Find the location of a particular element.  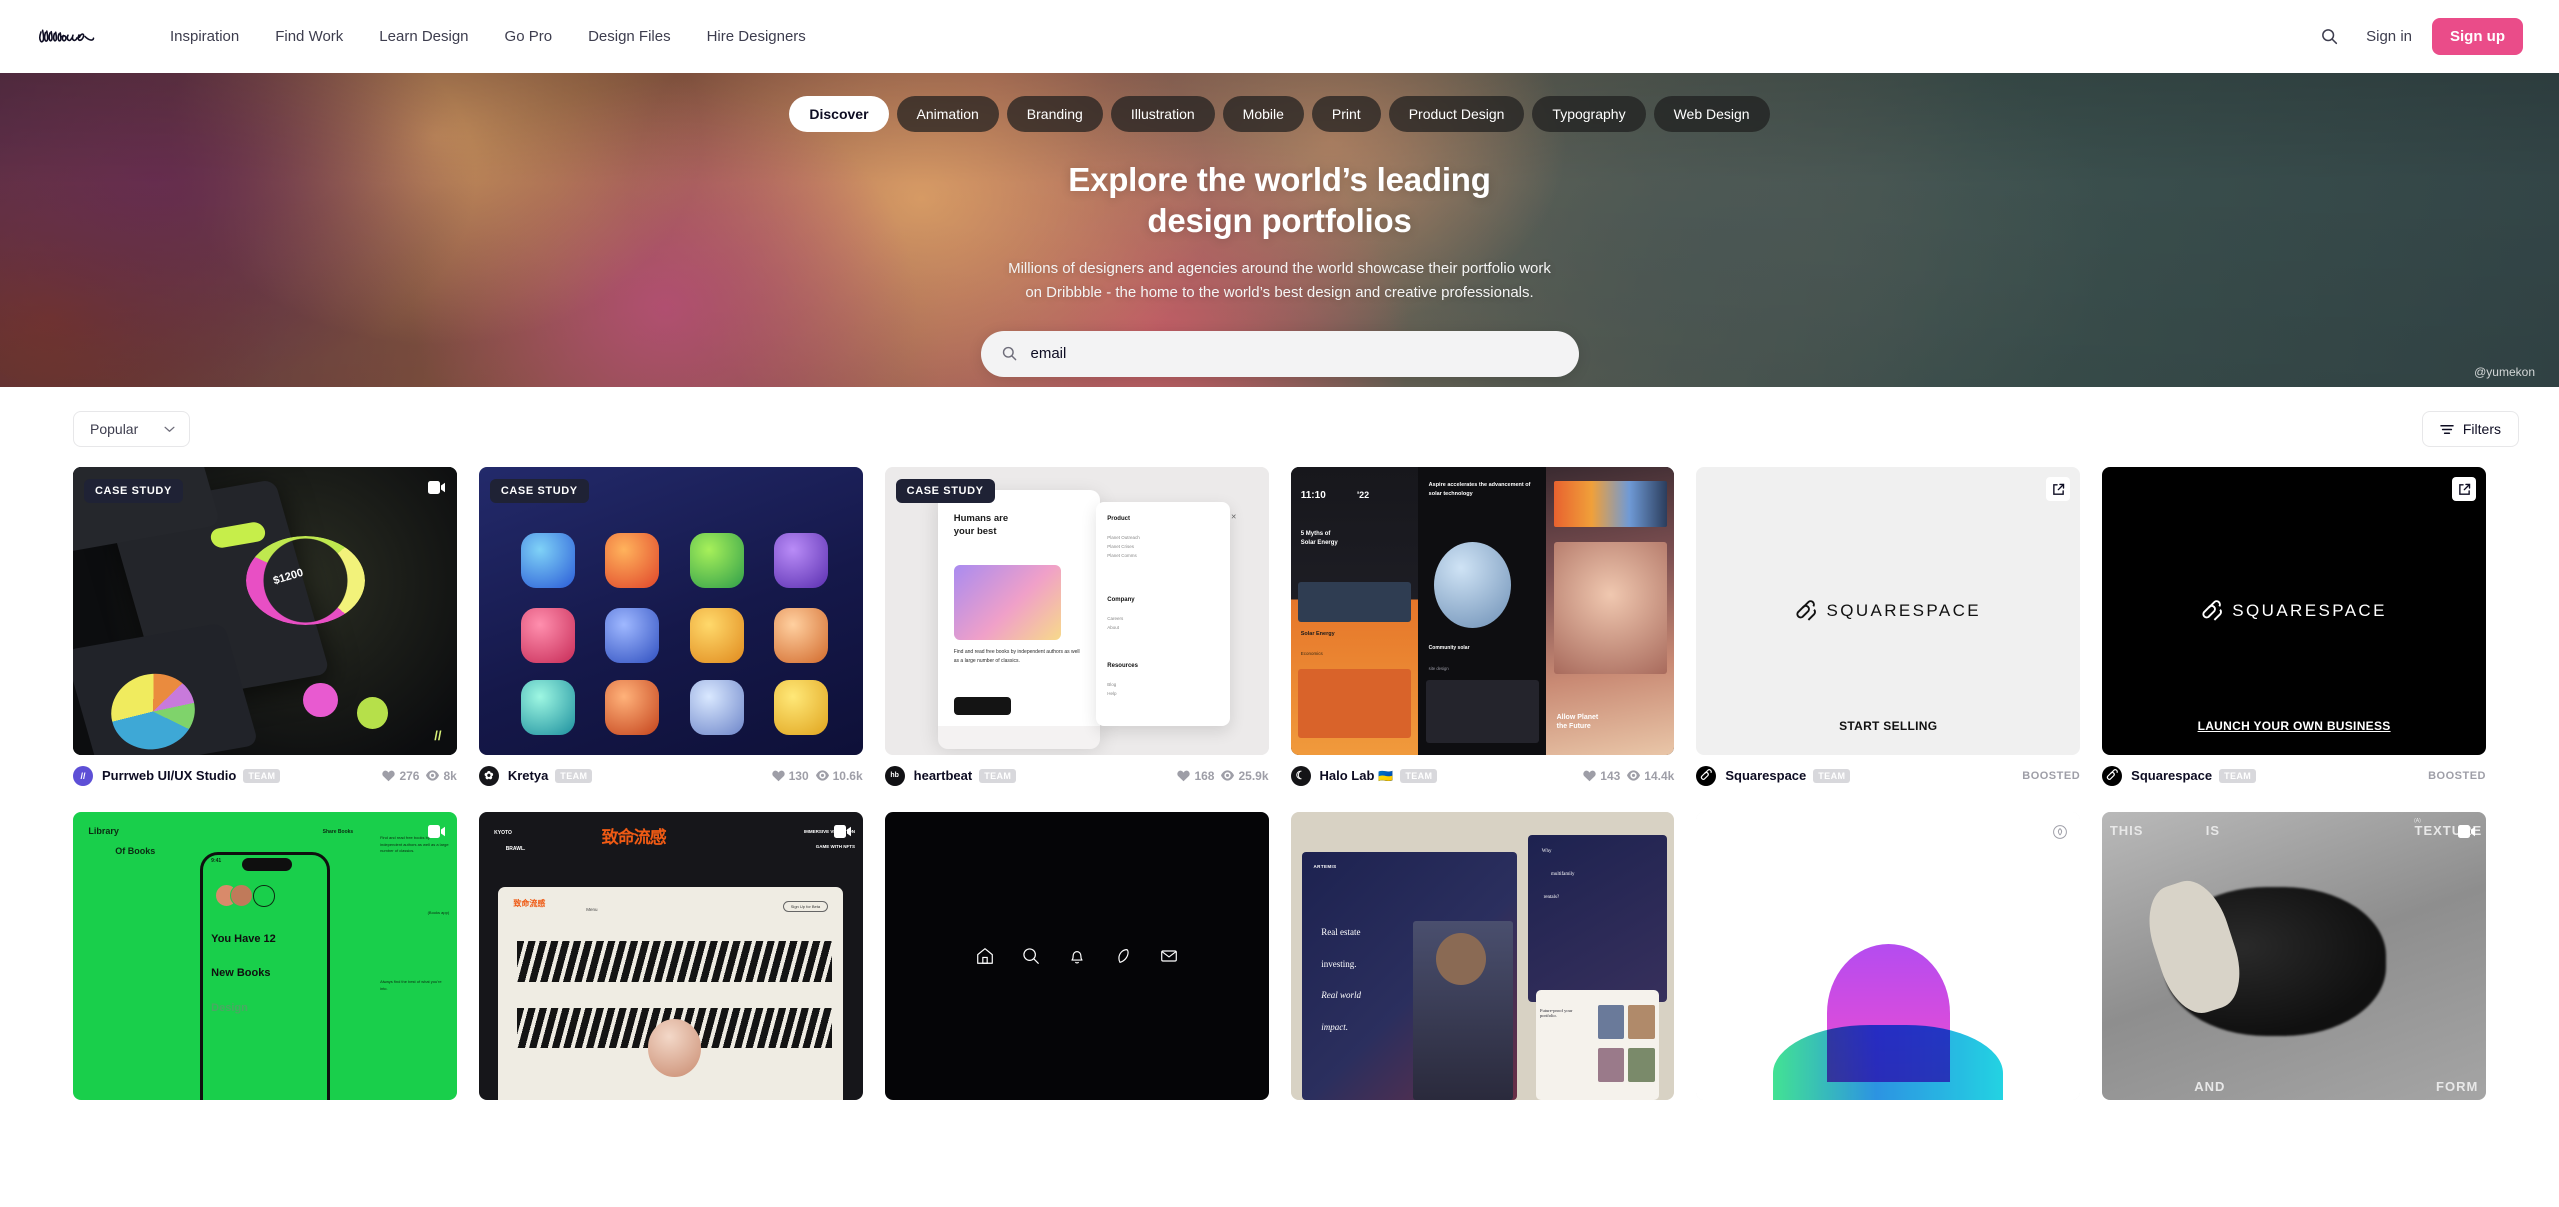

country-flag-icon: 🇺🇦 is located at coordinates (1386, 775).